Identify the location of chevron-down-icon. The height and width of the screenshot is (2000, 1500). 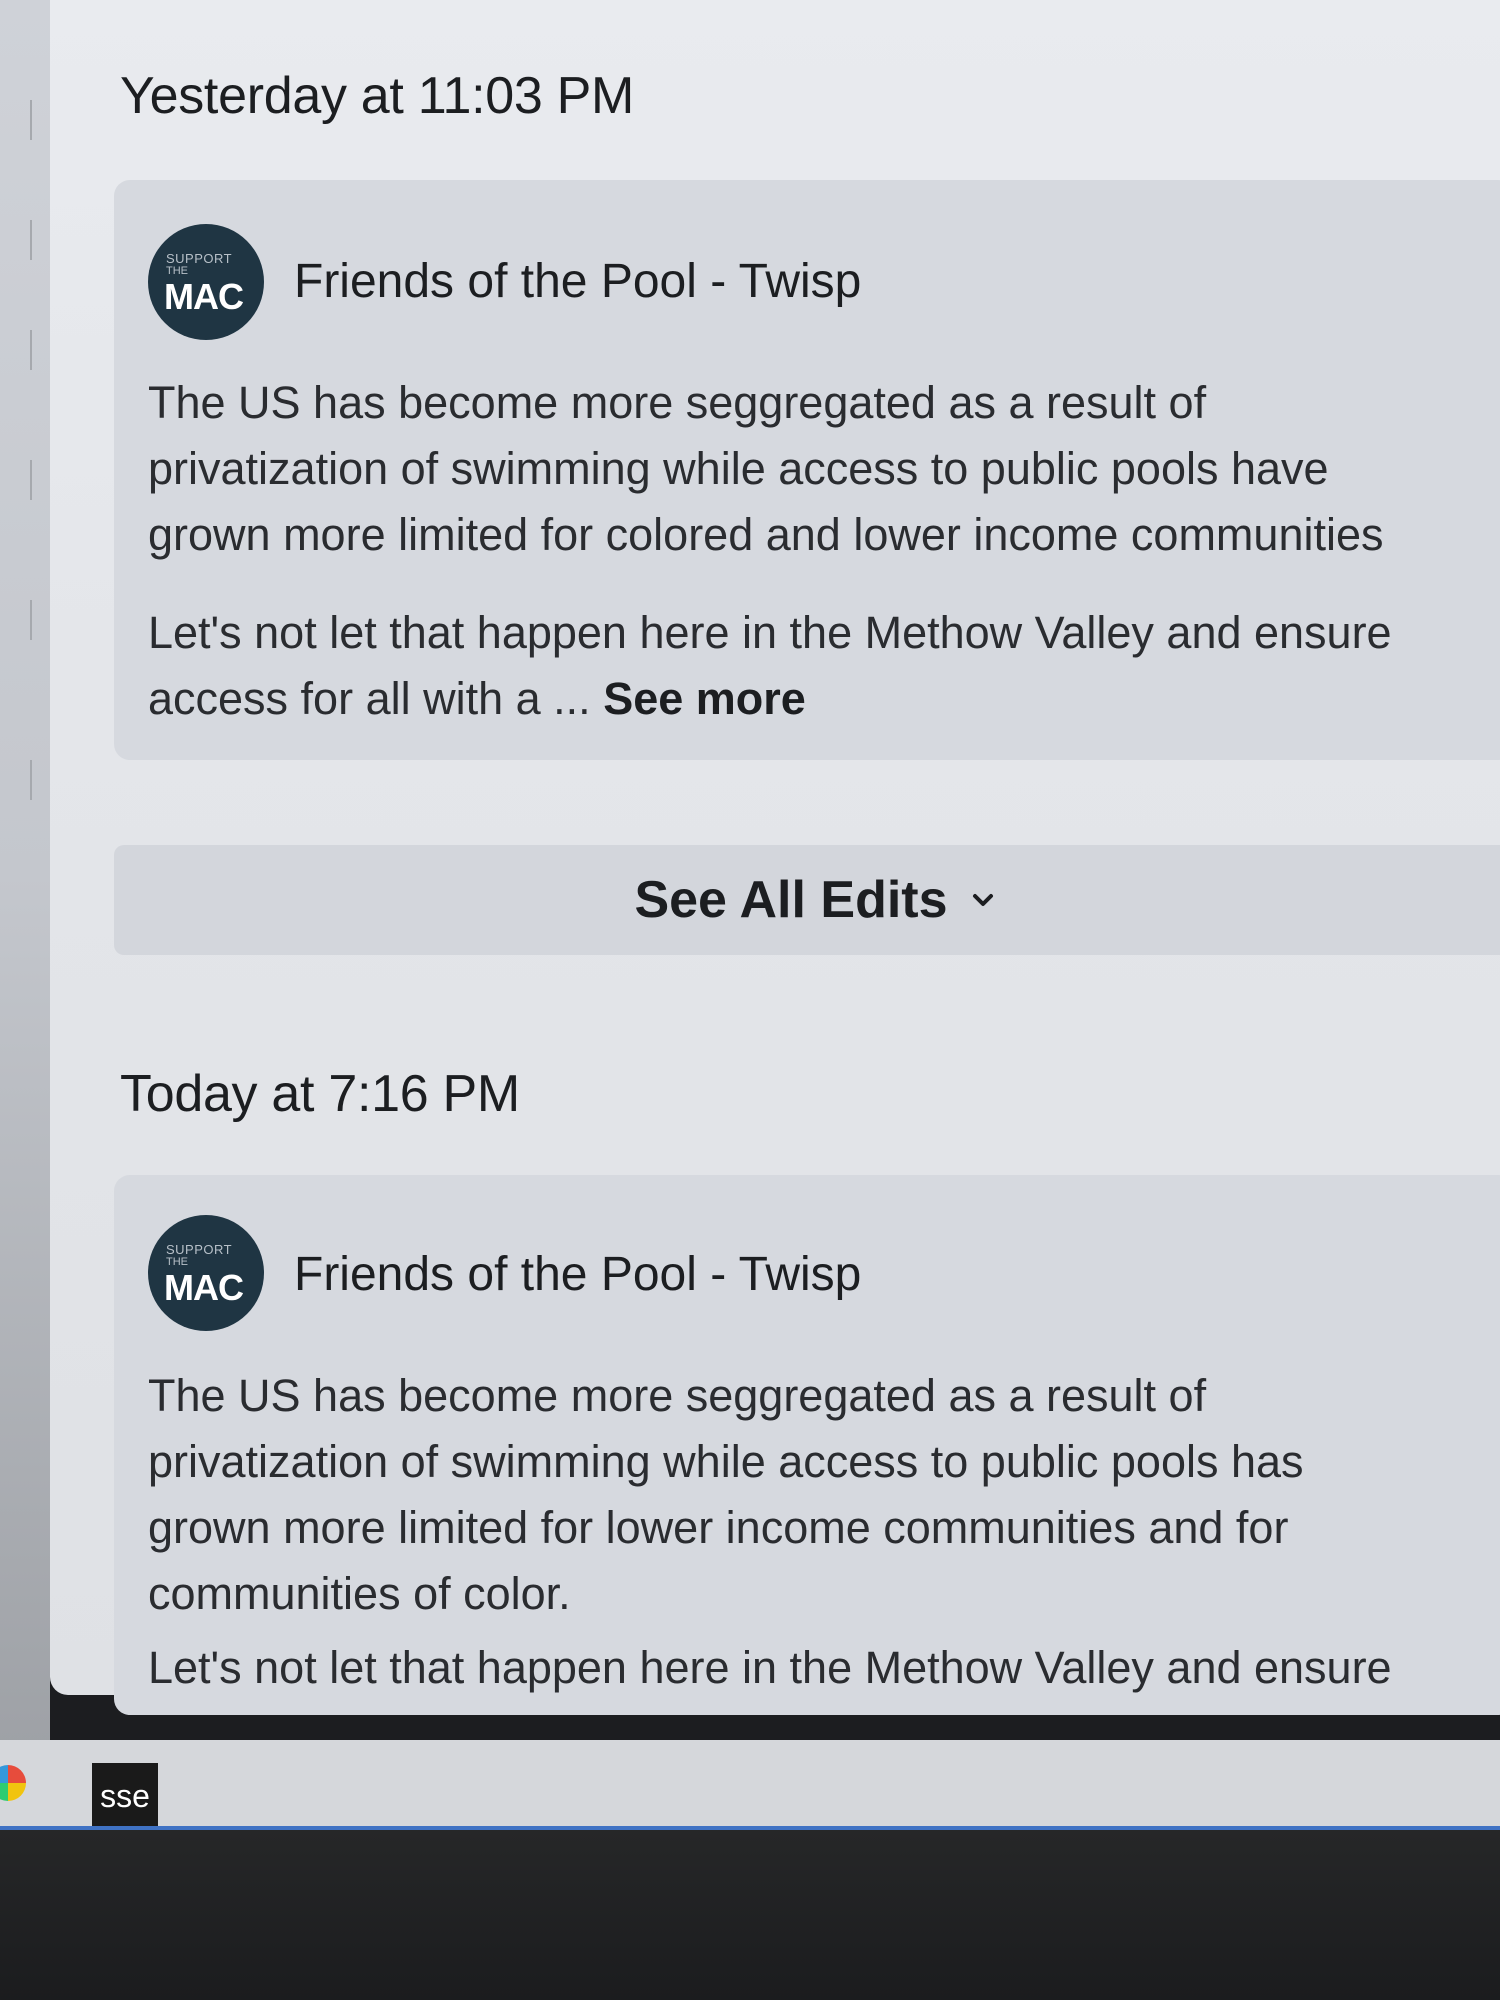
(982, 900).